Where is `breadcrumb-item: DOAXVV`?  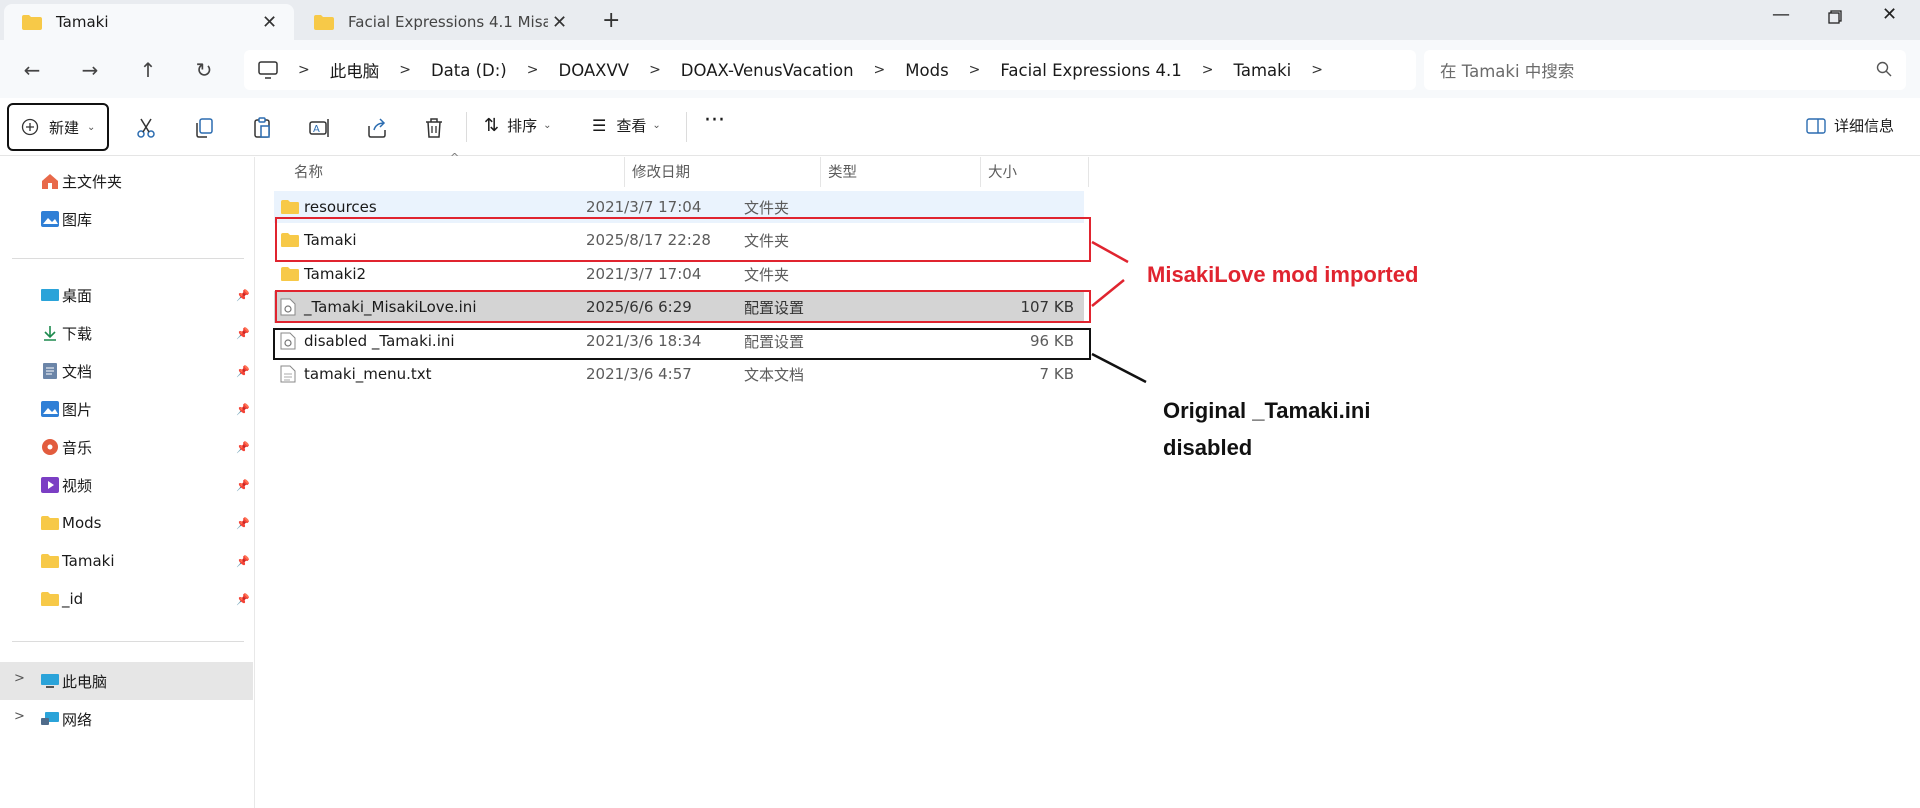
breadcrumb-item: DOAXVV is located at coordinates (593, 70).